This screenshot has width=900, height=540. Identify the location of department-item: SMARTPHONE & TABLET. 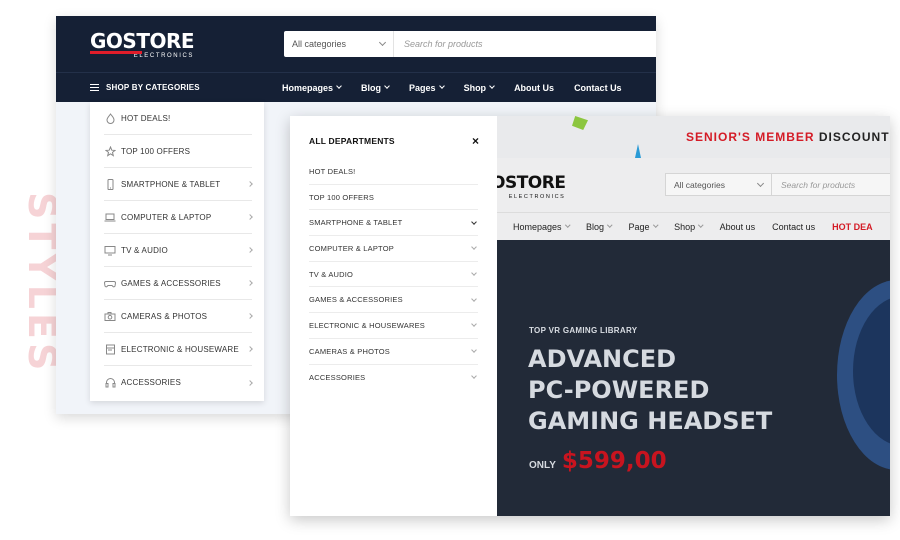
(393, 223).